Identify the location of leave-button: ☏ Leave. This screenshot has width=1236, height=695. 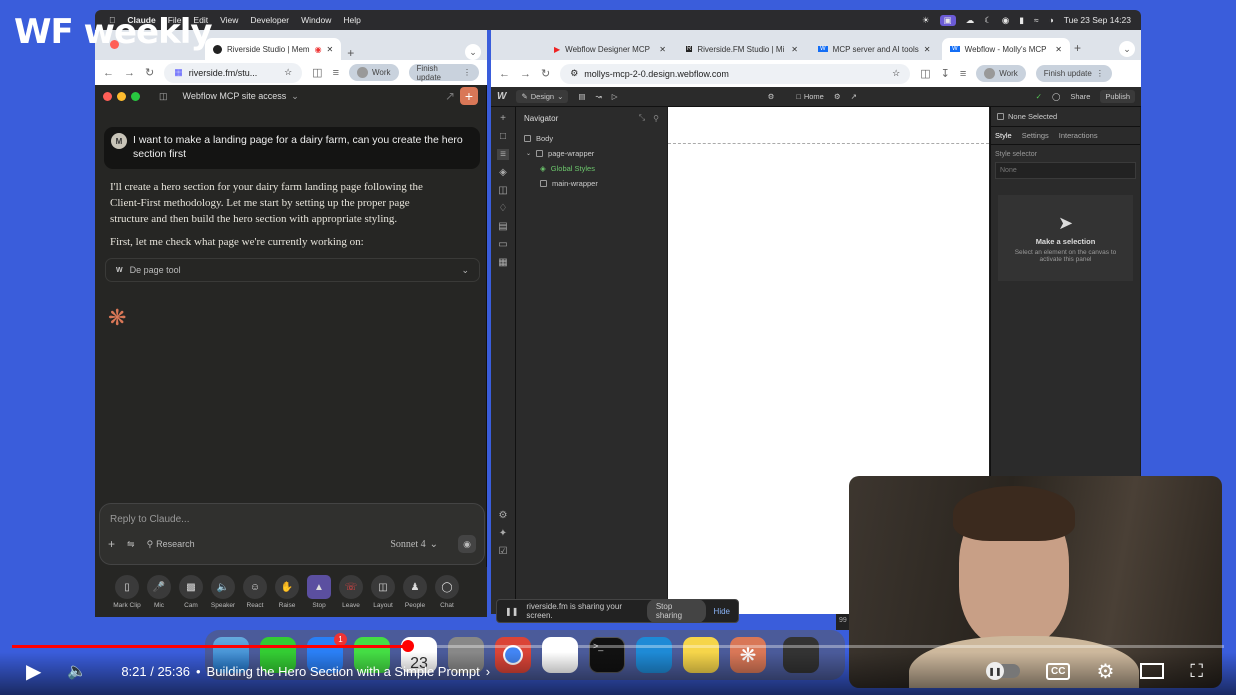
(351, 592).